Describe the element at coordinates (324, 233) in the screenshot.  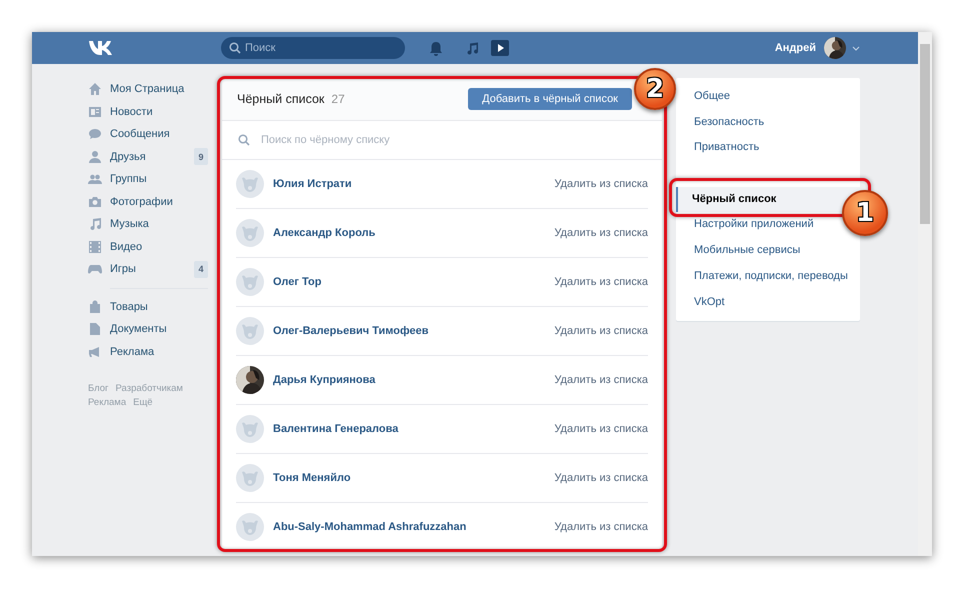
I see `user-name-link: Александр Король` at that location.